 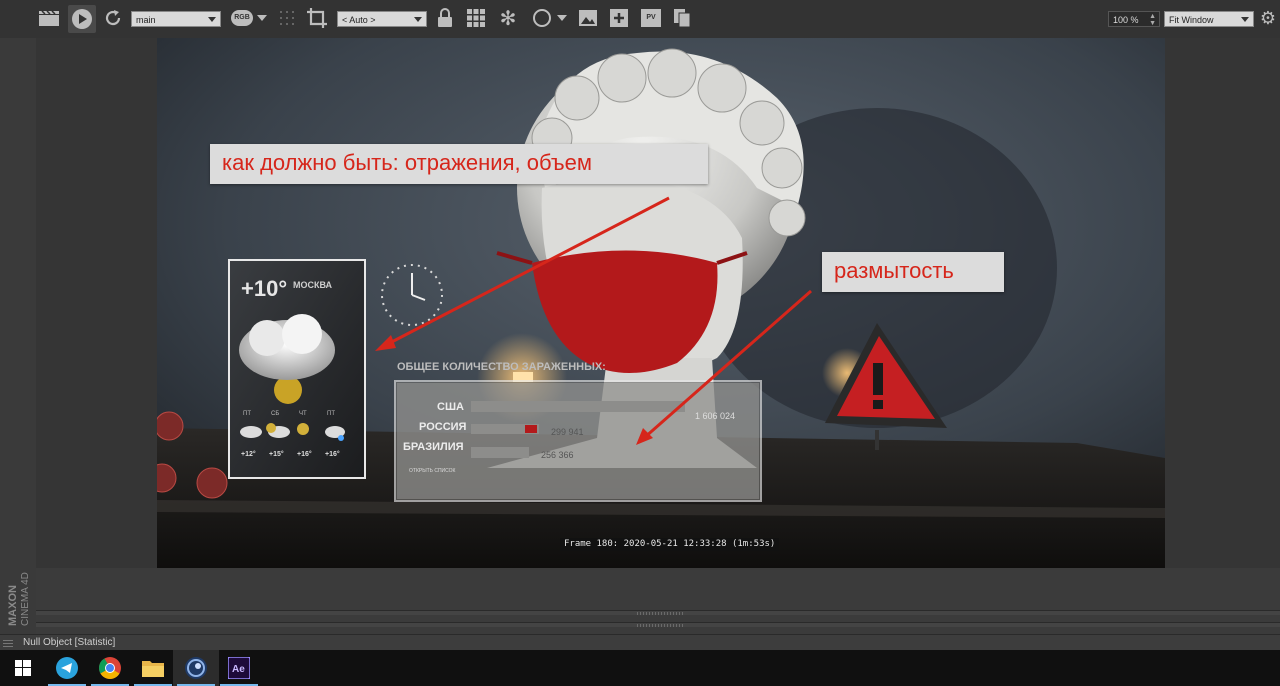 I want to click on region-select: < Auto >, so click(x=382, y=19).